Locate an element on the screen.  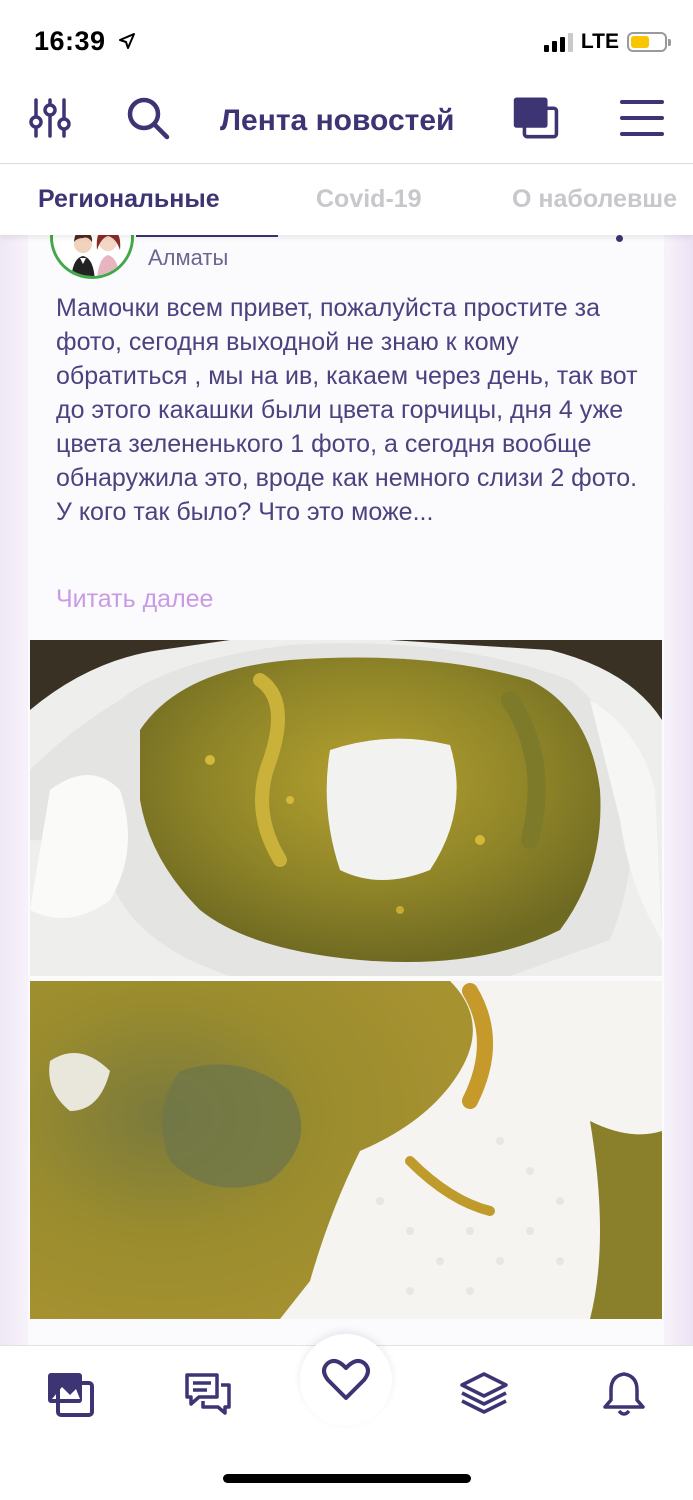
avatar is located at coordinates (92, 257).